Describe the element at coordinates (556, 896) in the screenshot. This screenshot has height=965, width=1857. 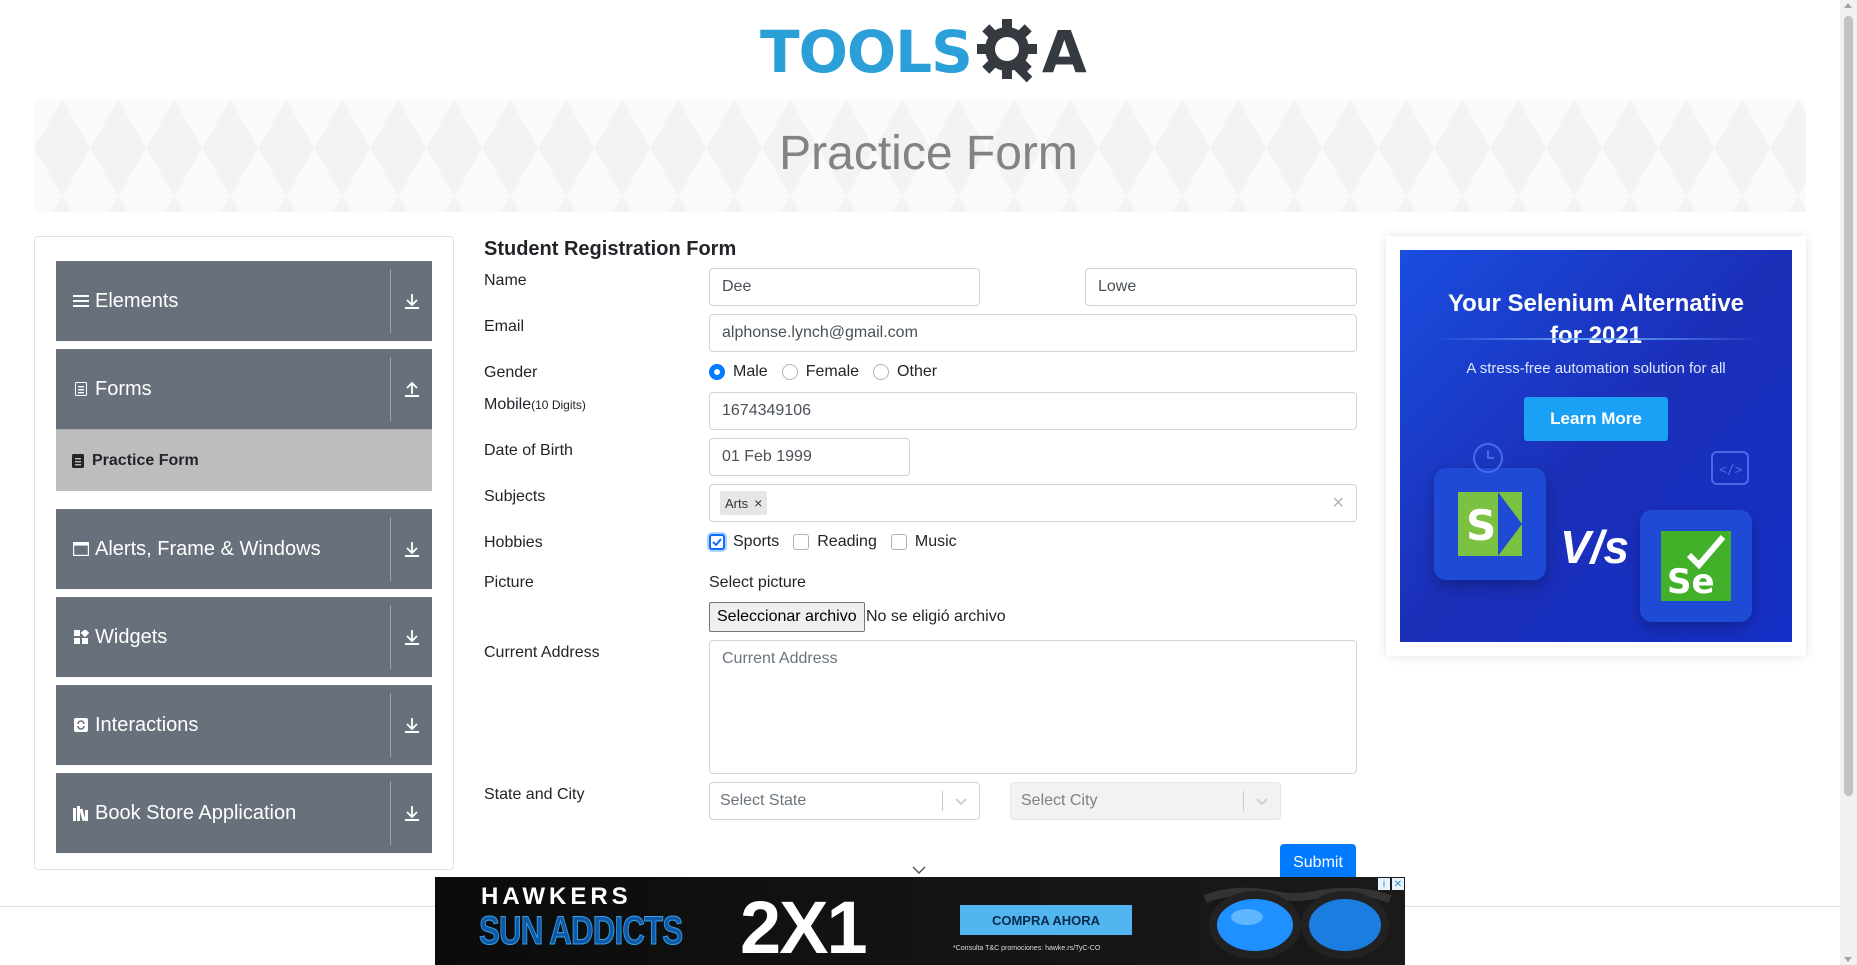
I see `ad-brand: HAWKERS` at that location.